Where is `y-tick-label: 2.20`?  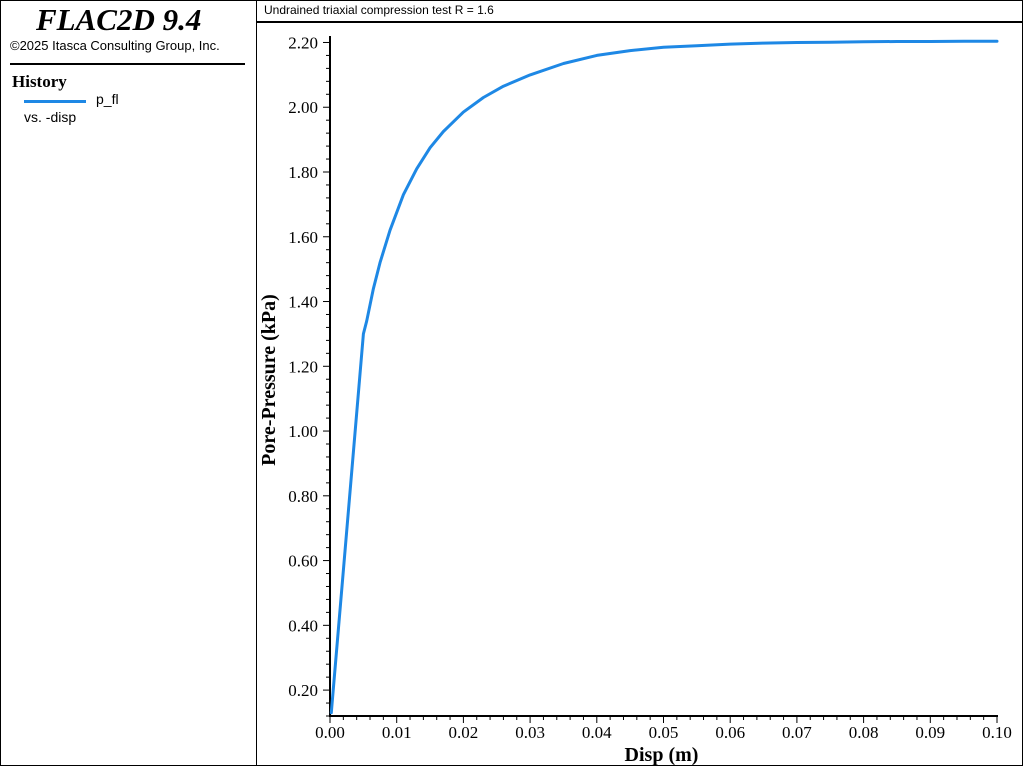 y-tick-label: 2.20 is located at coordinates (303, 42).